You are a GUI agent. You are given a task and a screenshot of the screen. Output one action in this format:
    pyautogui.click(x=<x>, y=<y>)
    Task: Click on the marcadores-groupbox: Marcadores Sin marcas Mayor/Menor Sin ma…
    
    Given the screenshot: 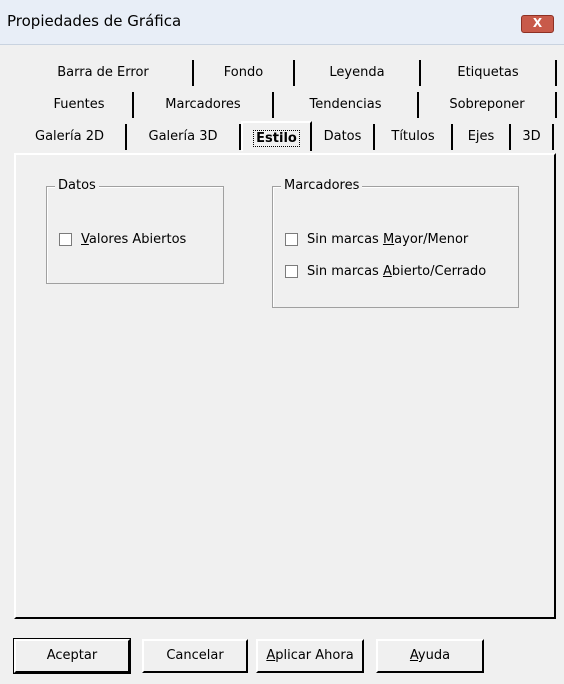 What is the action you would take?
    pyautogui.click(x=395, y=243)
    